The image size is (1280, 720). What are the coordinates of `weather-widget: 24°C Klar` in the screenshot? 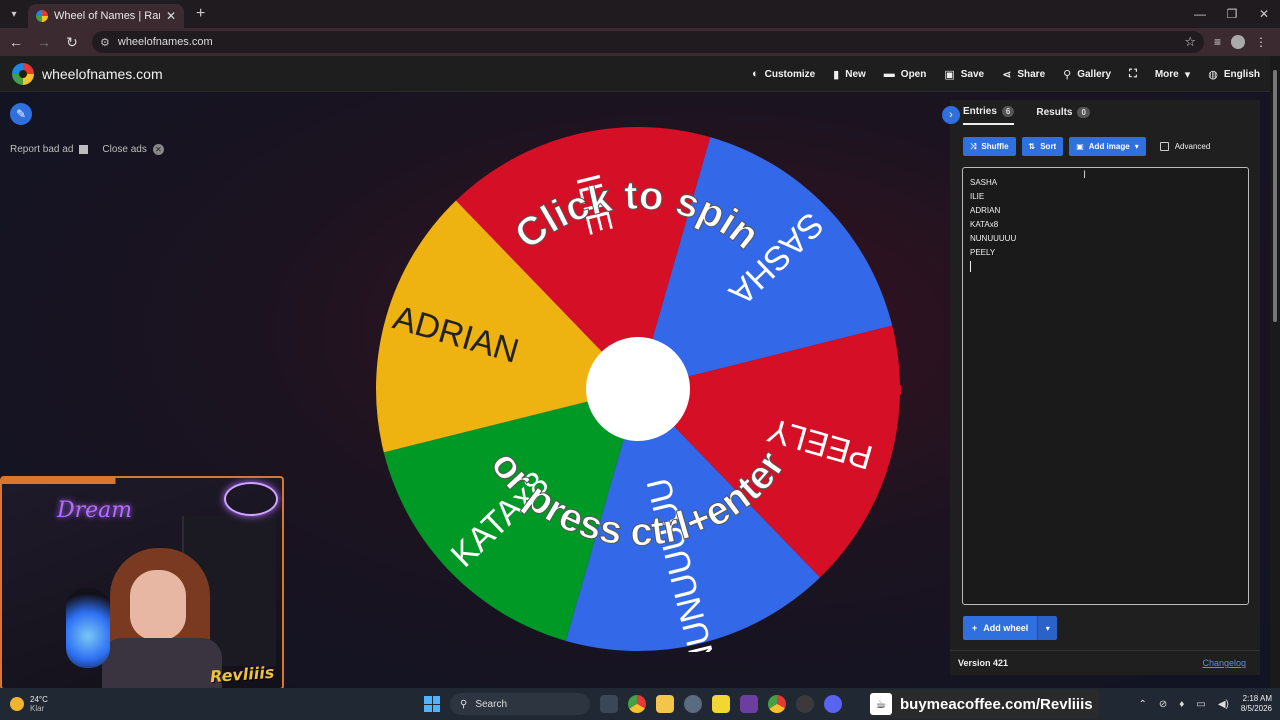 It's located at (29, 704).